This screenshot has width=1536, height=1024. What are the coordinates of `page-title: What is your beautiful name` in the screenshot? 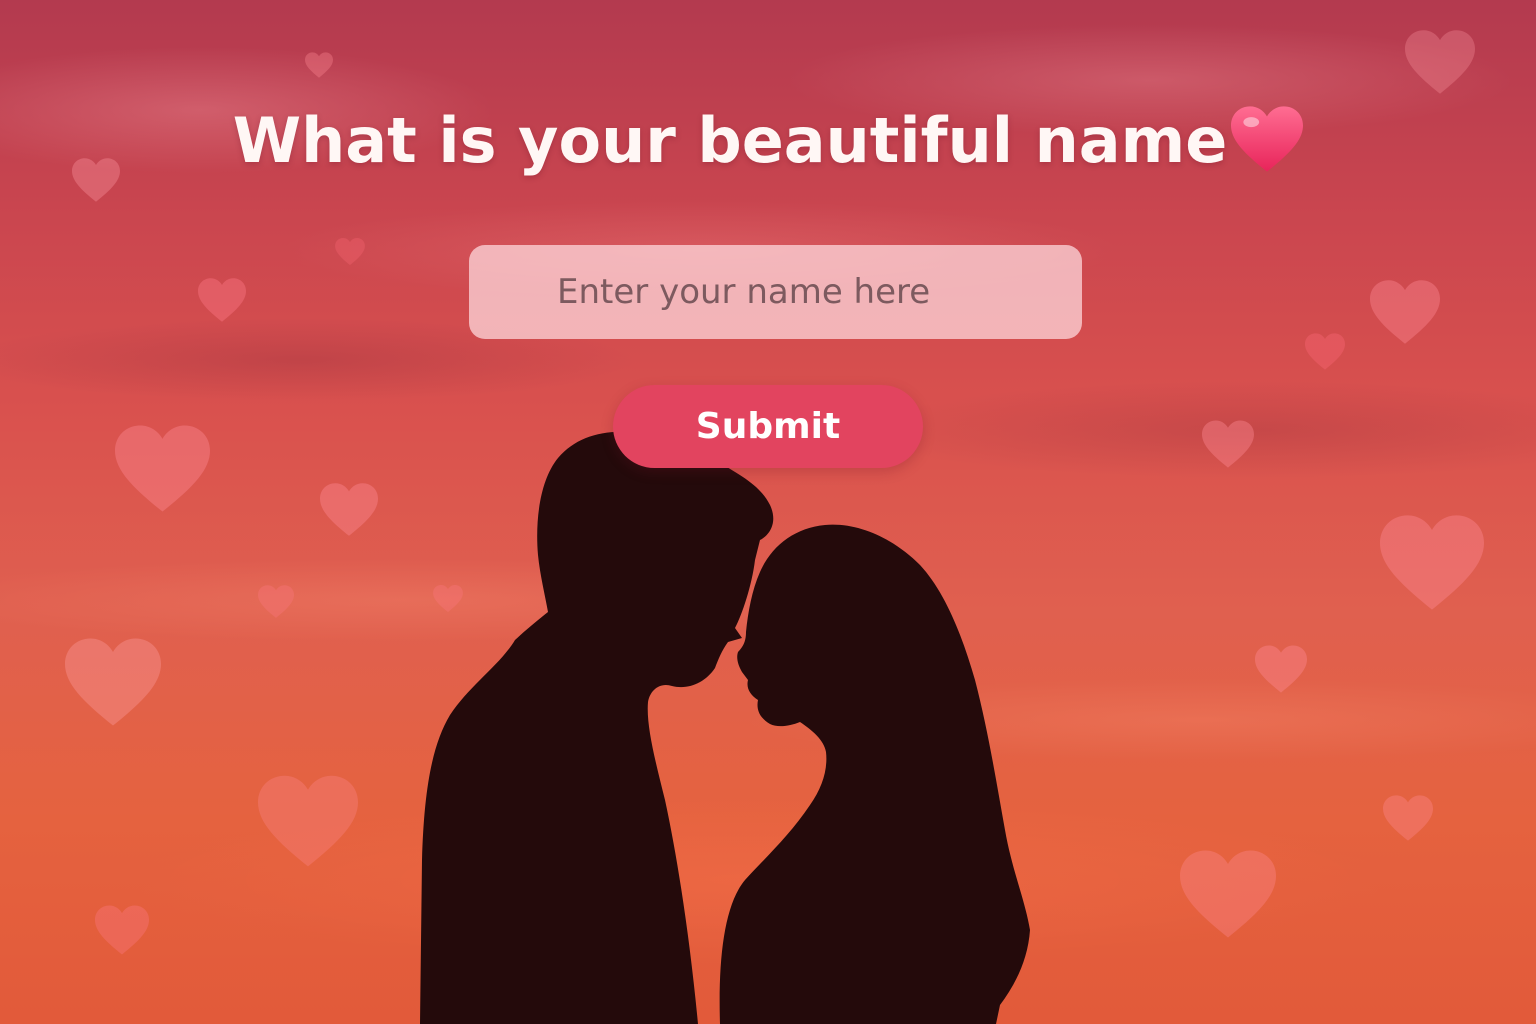 It's located at (730, 140).